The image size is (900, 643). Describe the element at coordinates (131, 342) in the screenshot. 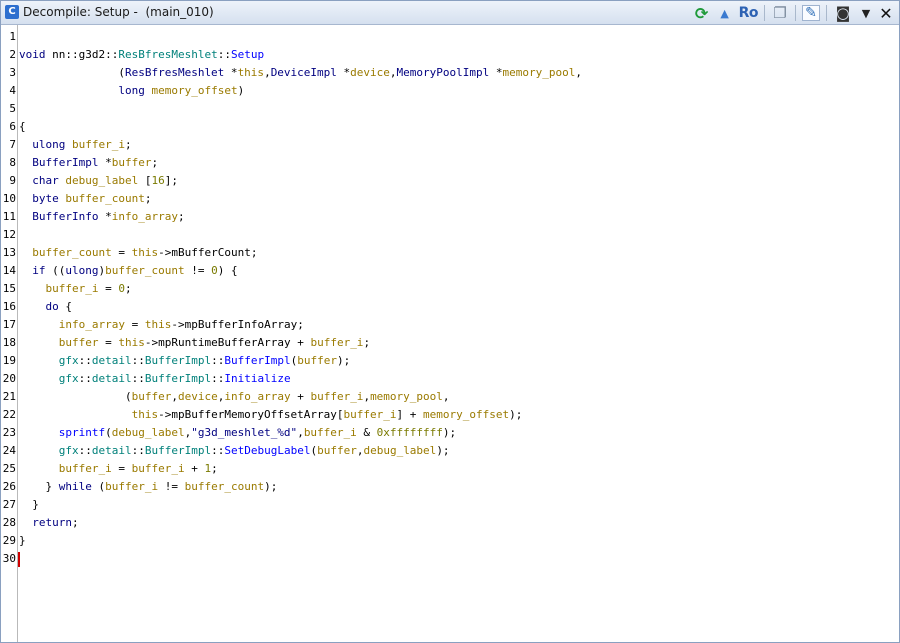

I see `code-token: this` at that location.